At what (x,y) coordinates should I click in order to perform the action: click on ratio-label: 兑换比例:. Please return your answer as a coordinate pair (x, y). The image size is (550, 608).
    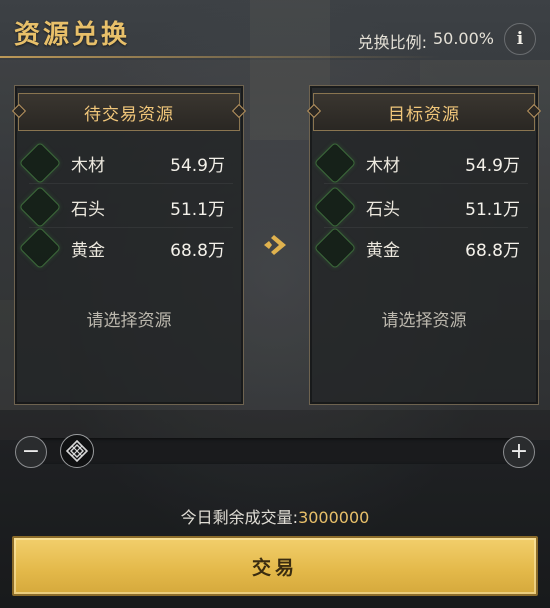
    Looking at the image, I should click on (392, 42).